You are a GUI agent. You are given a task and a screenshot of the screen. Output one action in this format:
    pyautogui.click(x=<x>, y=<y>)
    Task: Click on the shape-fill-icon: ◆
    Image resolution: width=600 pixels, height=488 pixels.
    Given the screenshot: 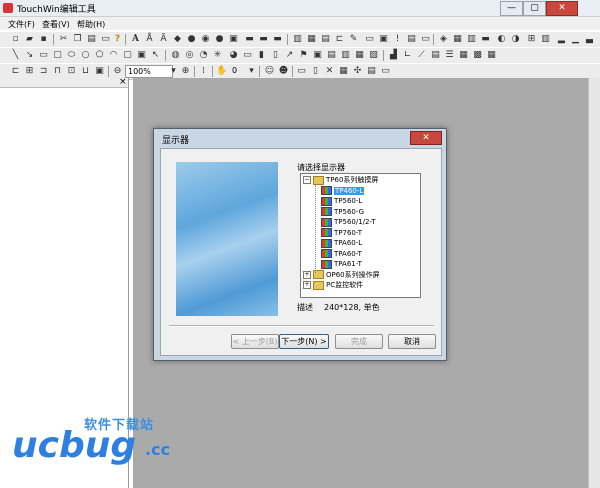 What is the action you would take?
    pyautogui.click(x=177, y=39)
    